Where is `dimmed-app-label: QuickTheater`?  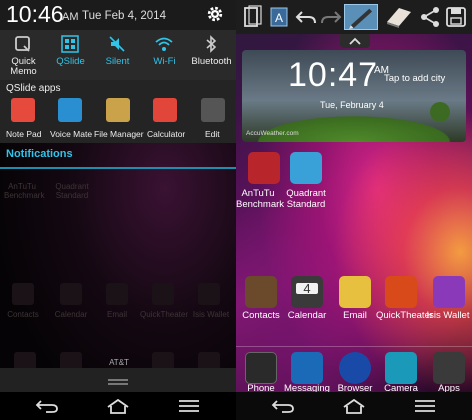 dimmed-app-label: QuickTheater is located at coordinates (164, 314).